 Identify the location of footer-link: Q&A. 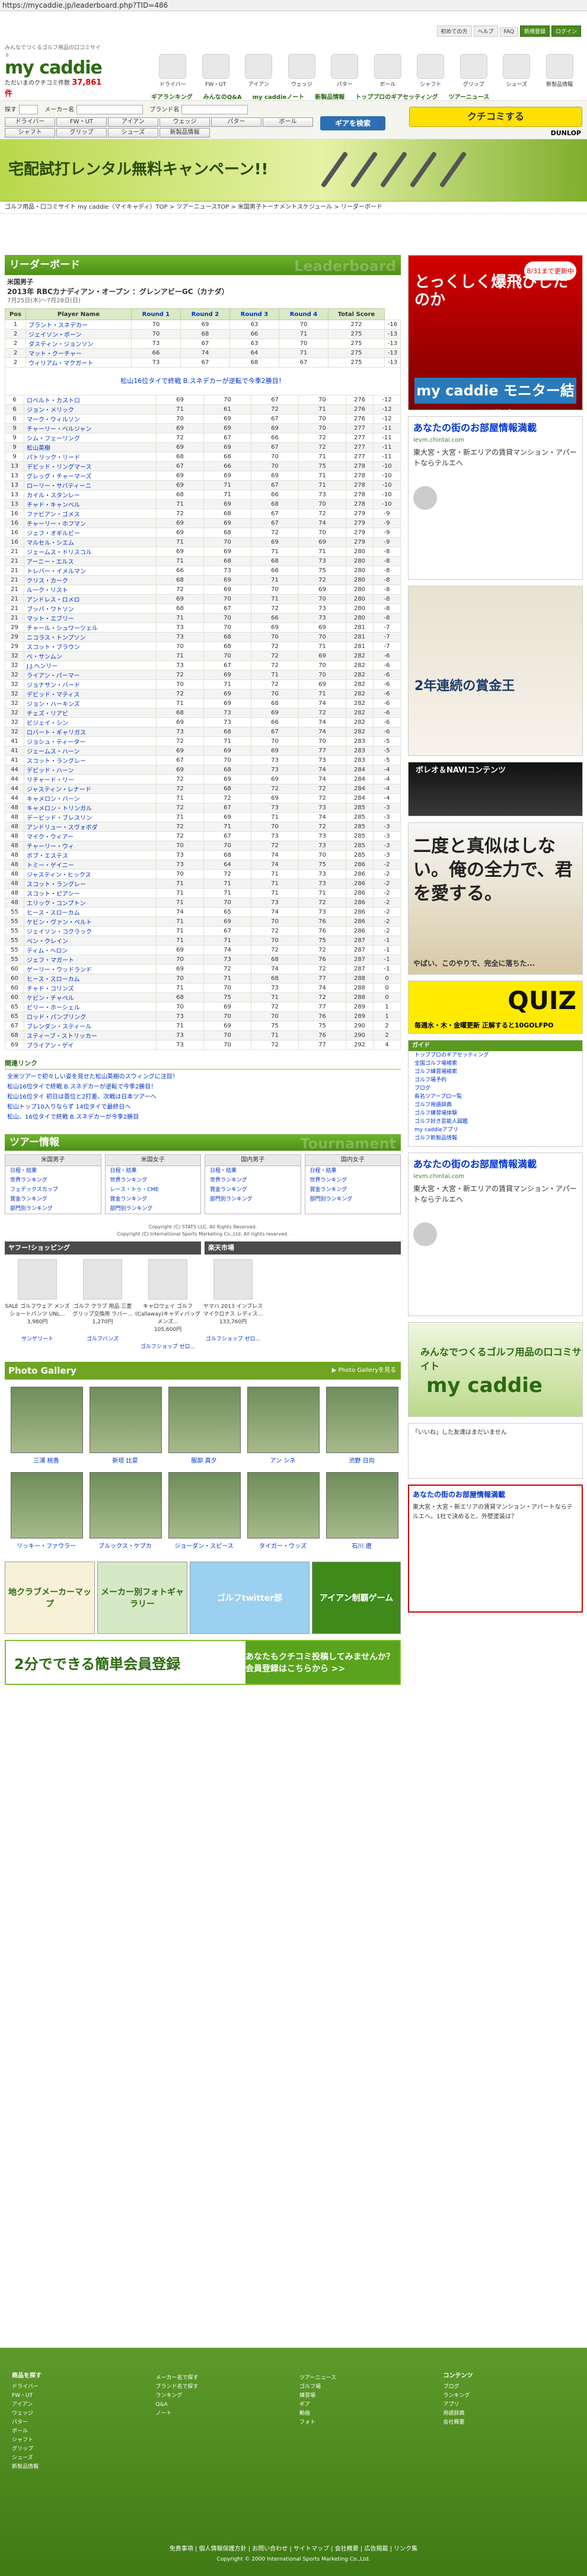
(222, 2405).